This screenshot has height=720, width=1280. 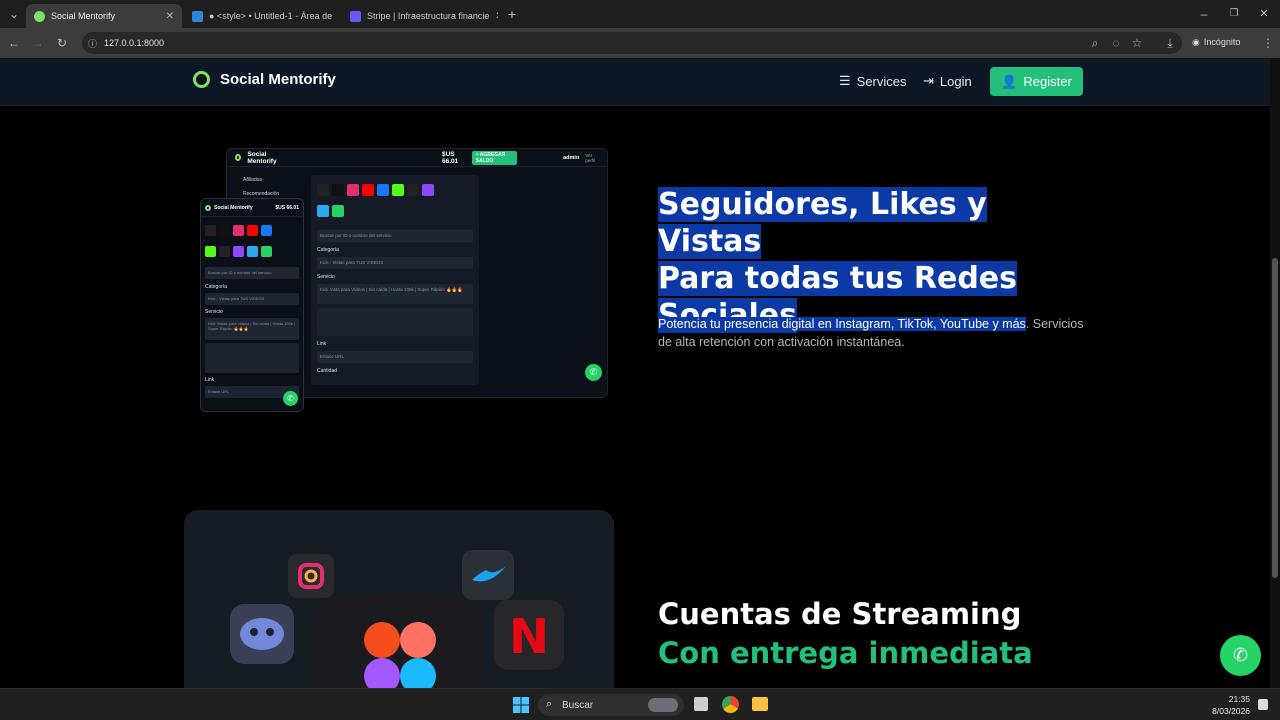 I want to click on hero-title-line: Seguidores, Likes y Vistas, so click(x=822, y=223).